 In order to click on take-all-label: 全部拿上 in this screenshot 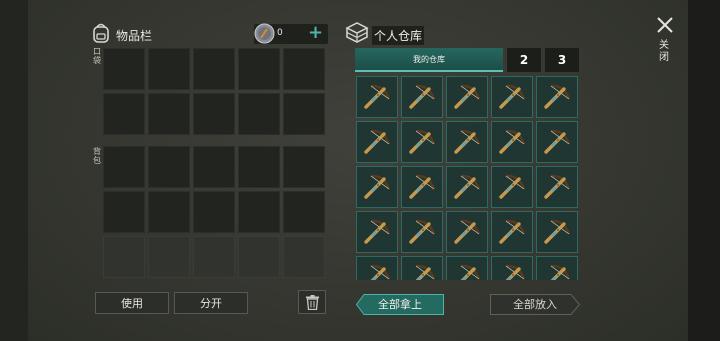, I will do `click(400, 304)`.